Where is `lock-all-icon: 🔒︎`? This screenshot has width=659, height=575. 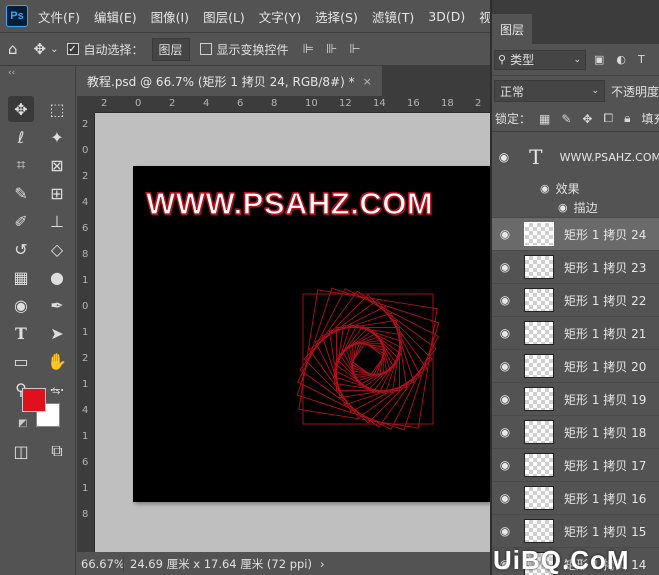
lock-all-icon: 🔒︎ is located at coordinates (627, 118).